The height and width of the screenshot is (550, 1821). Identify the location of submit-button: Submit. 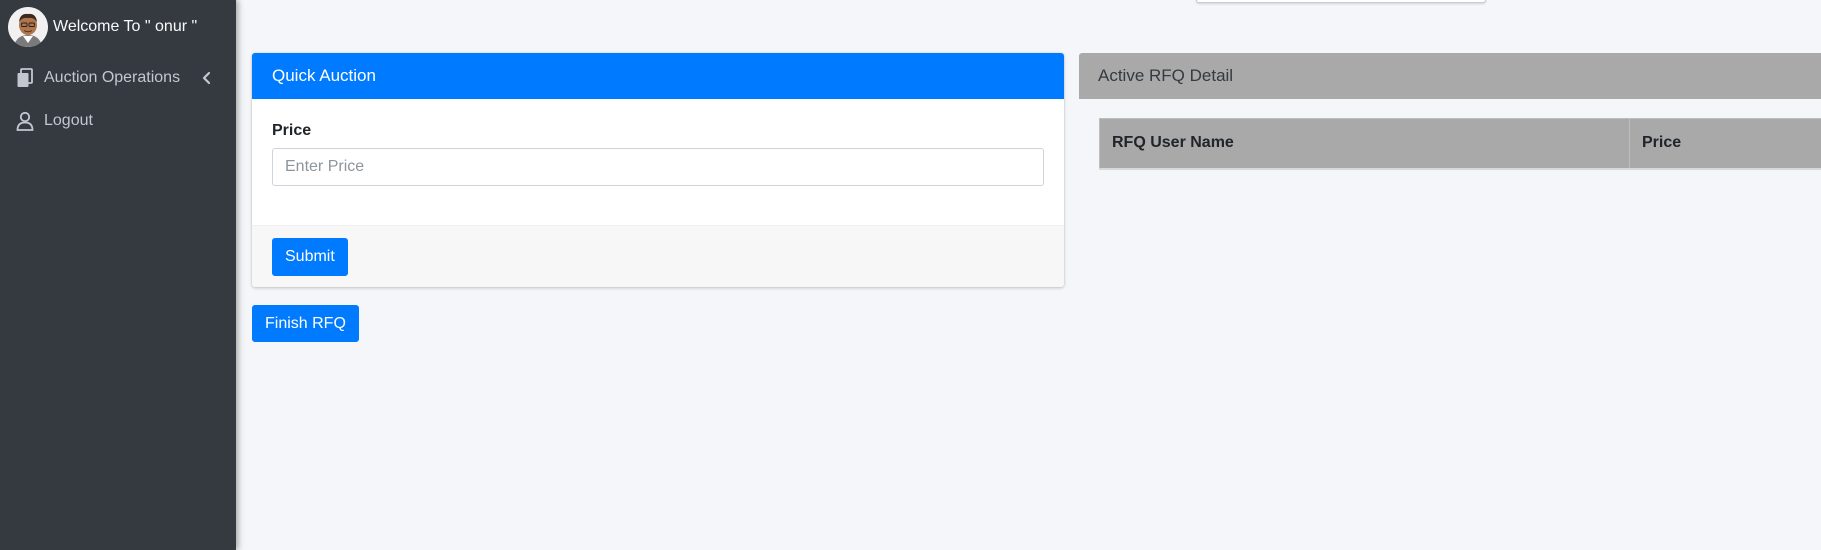
(310, 257).